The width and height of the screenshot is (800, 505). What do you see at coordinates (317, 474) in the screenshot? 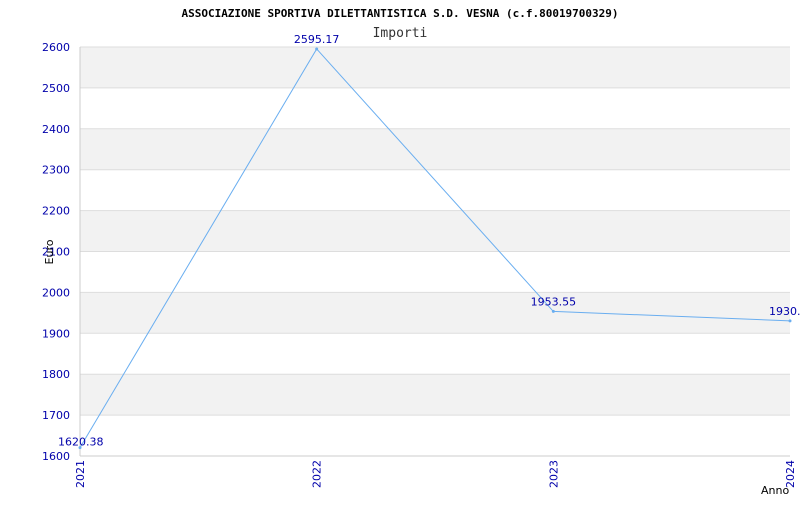
I see `x-tick-label: 2022` at bounding box center [317, 474].